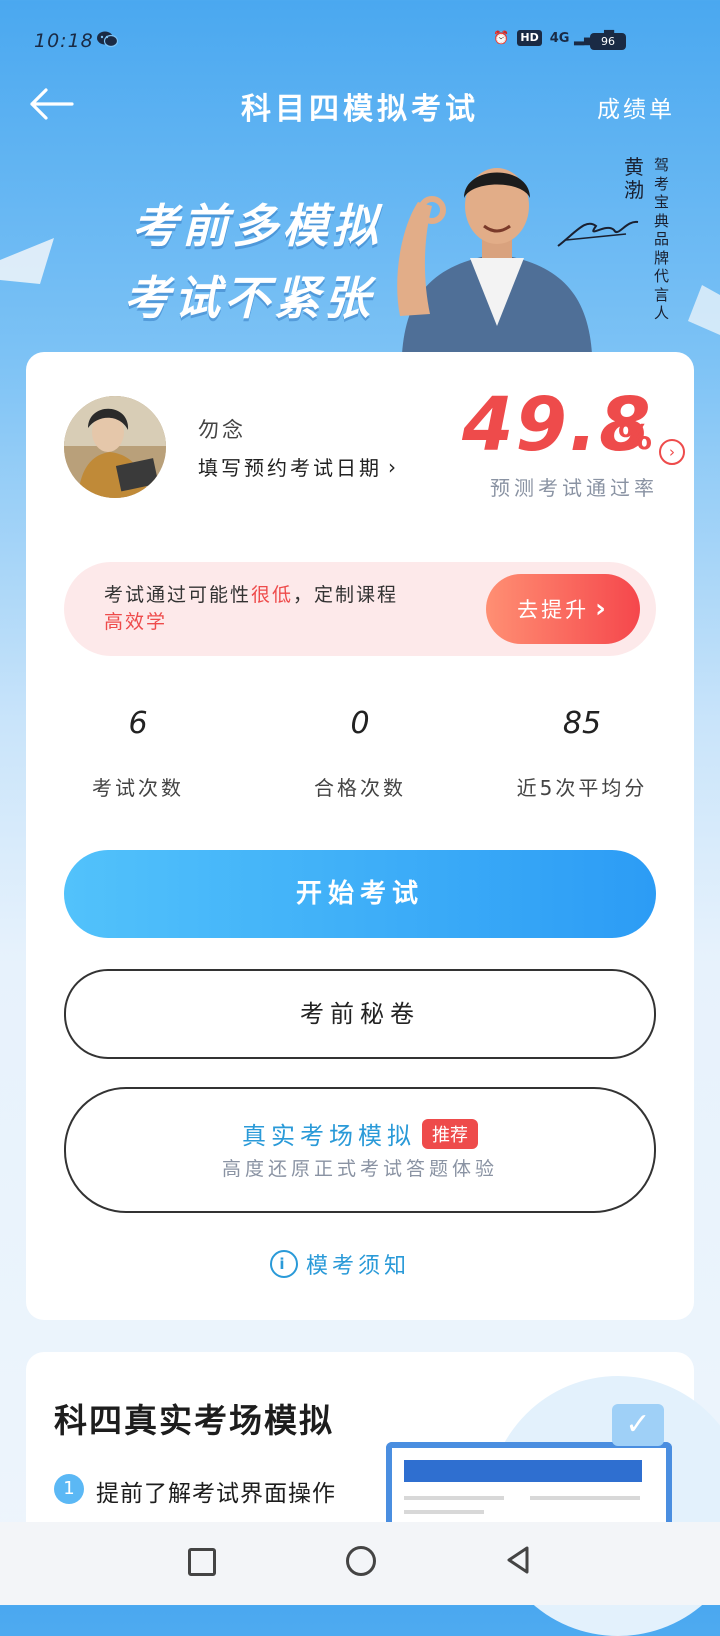 This screenshot has width=720, height=1636. I want to click on real-exam-sim-title: 真实考场模拟 推荐, so click(360, 1133).